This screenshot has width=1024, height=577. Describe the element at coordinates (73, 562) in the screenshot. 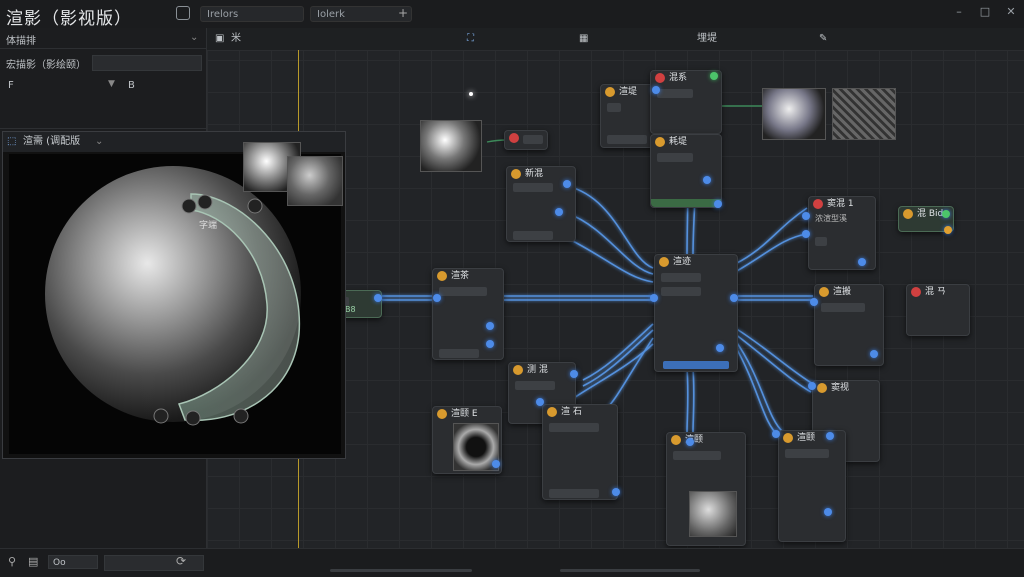

I see `status-field: Oo` at that location.